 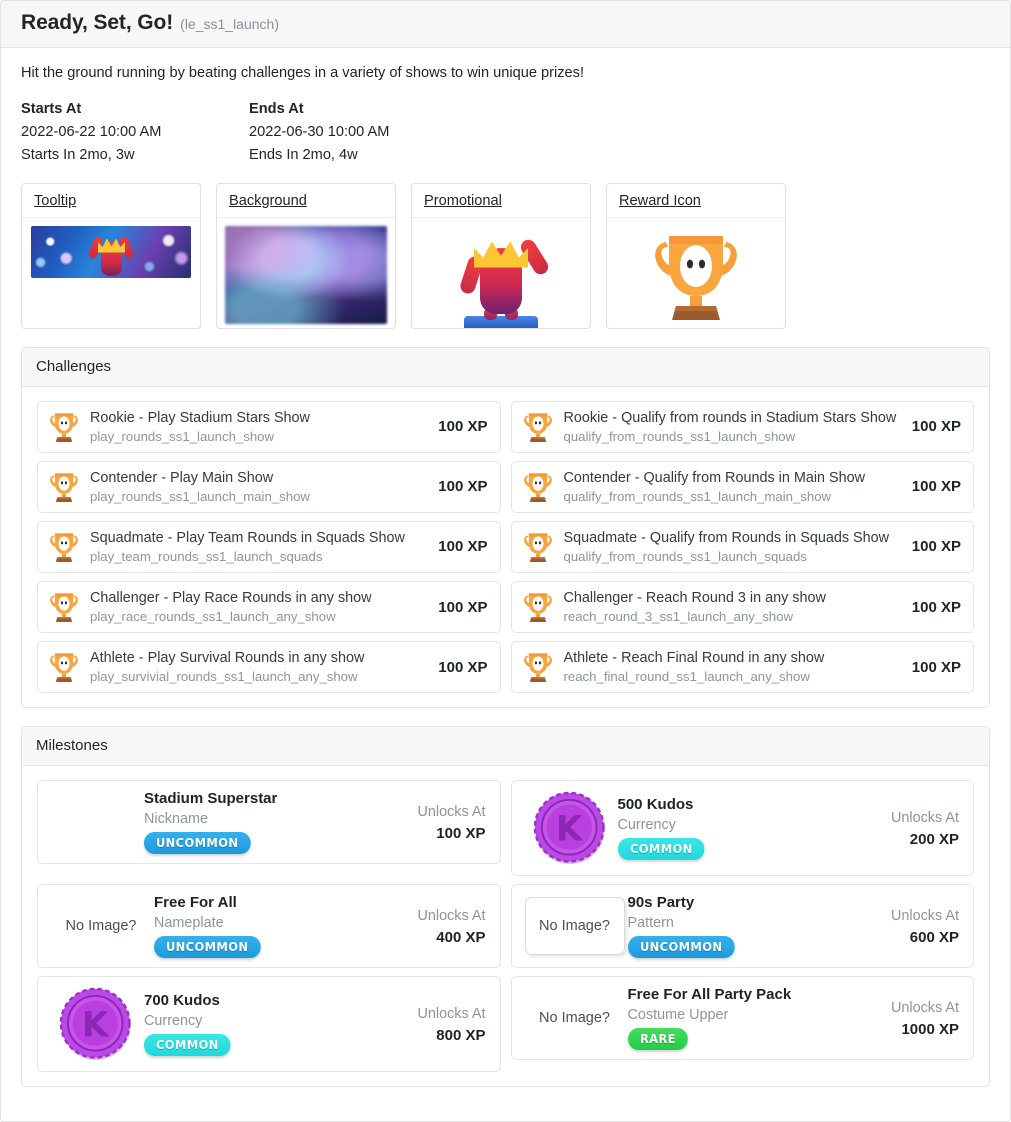 I want to click on unlocks-at-value: 200 XP, so click(x=934, y=839).